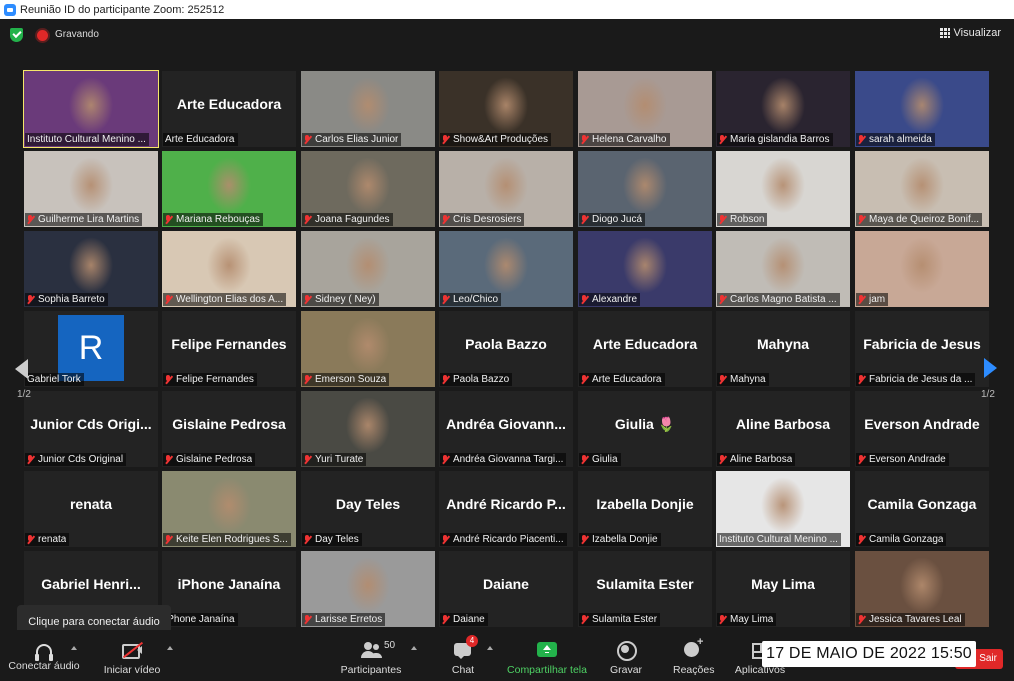 This screenshot has width=1014, height=681. I want to click on participant-tile: Larisse Erretos, so click(368, 589).